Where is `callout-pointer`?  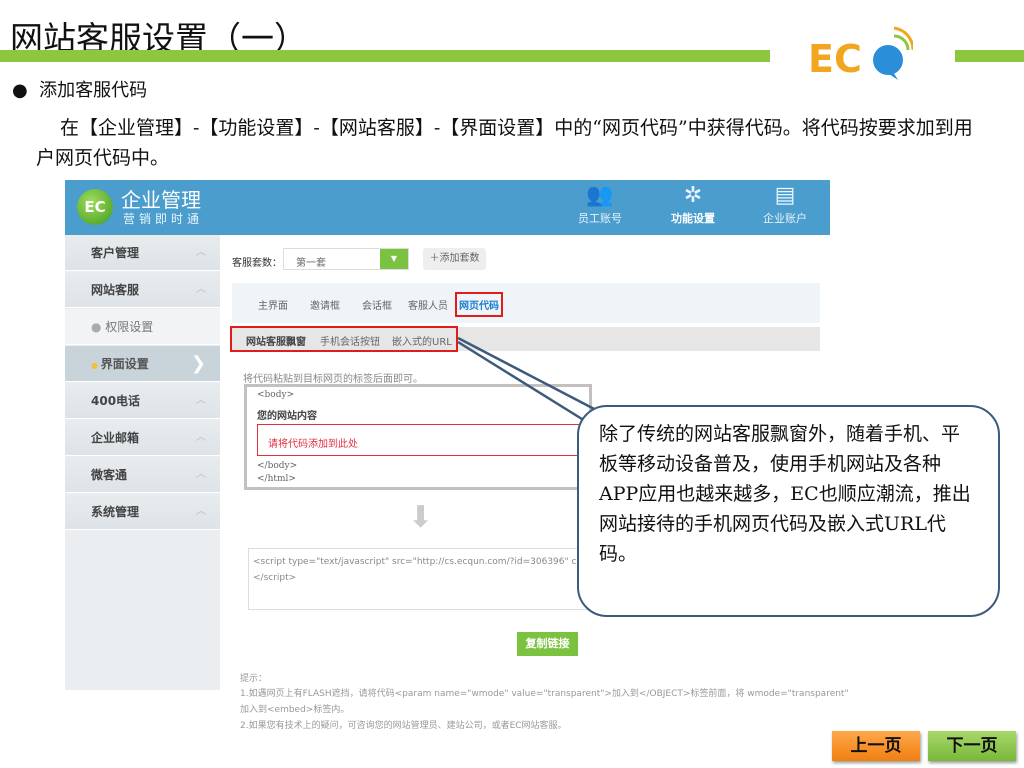
callout-pointer is located at coordinates (529, 381).